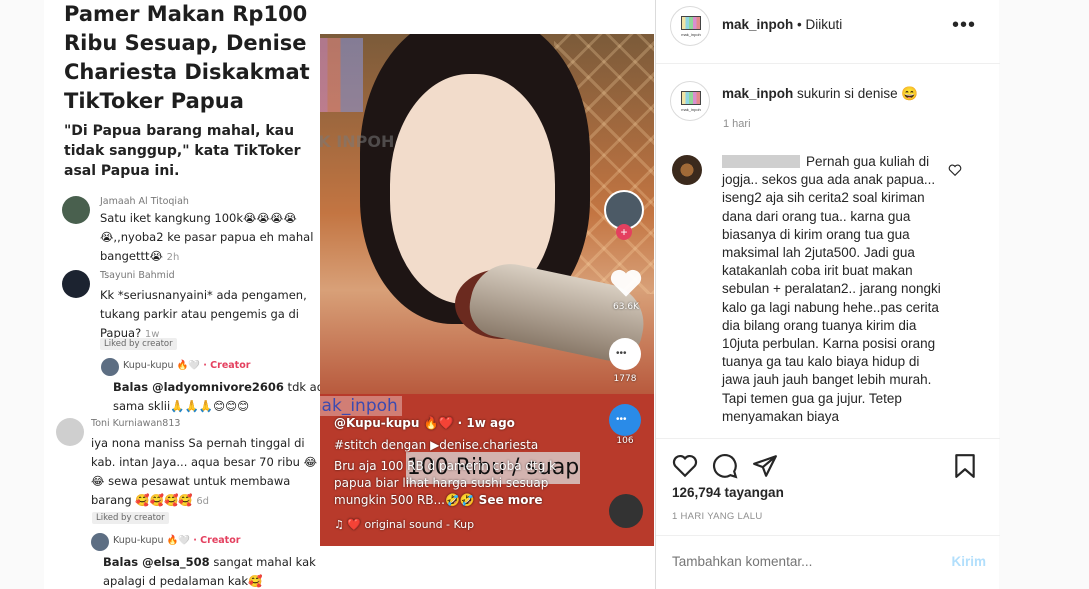 The width and height of the screenshot is (1089, 589). What do you see at coordinates (965, 466) in the screenshot?
I see `bookmark-icon` at bounding box center [965, 466].